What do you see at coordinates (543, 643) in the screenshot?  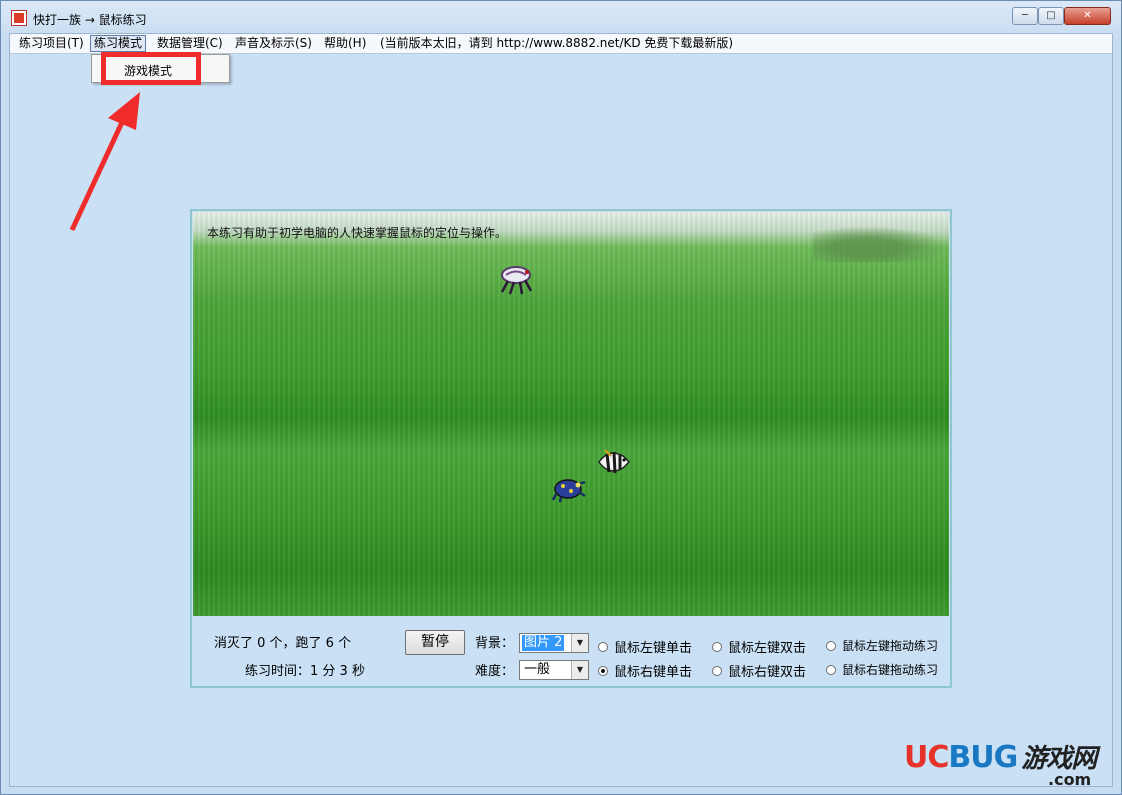 I see `background-select-value: 图片 2` at bounding box center [543, 643].